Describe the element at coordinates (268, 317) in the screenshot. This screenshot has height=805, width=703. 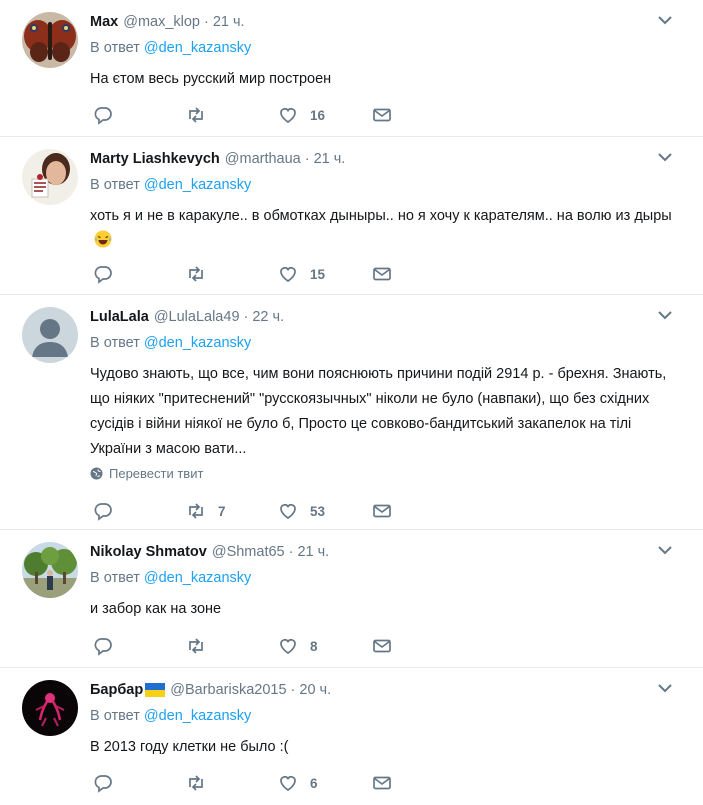
I see `timestamp: 22 ч.` at that location.